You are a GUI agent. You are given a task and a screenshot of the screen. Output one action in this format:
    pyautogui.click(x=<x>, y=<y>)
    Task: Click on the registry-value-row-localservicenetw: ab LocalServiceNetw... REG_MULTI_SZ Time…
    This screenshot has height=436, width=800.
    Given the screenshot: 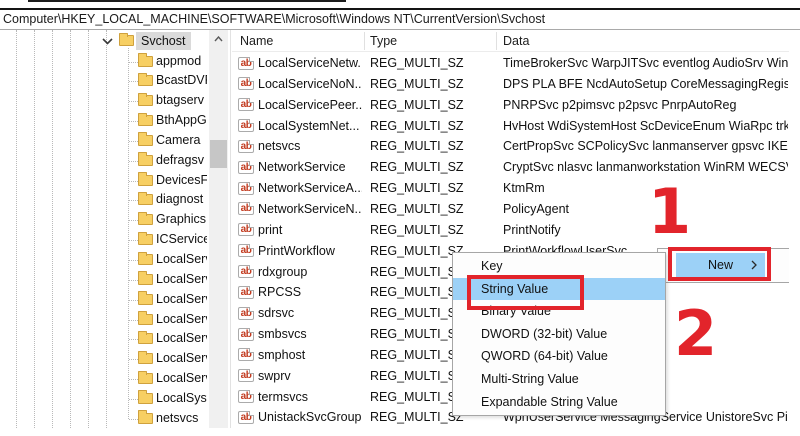 What is the action you would take?
    pyautogui.click(x=510, y=63)
    